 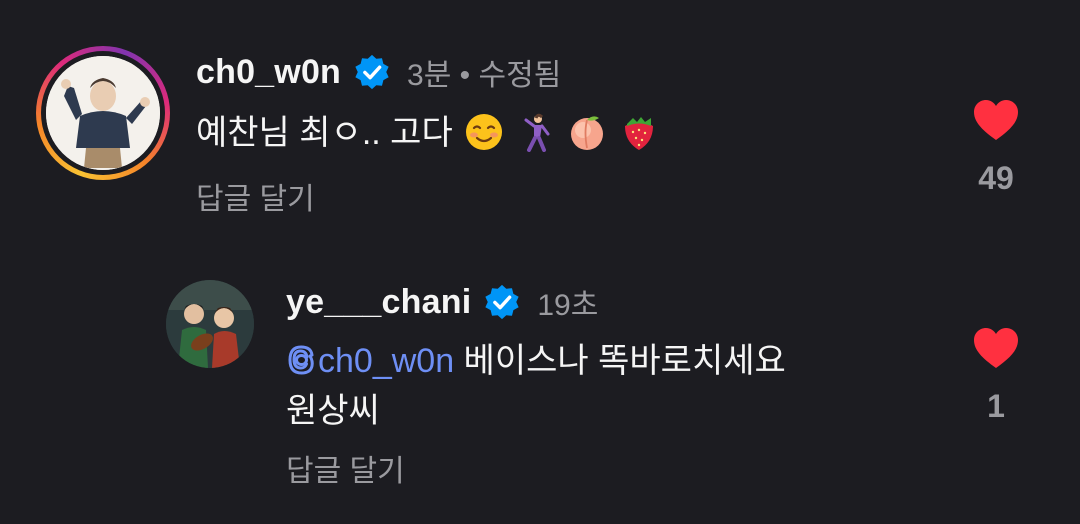 What do you see at coordinates (996, 375) in the screenshot?
I see `like-button: 1` at bounding box center [996, 375].